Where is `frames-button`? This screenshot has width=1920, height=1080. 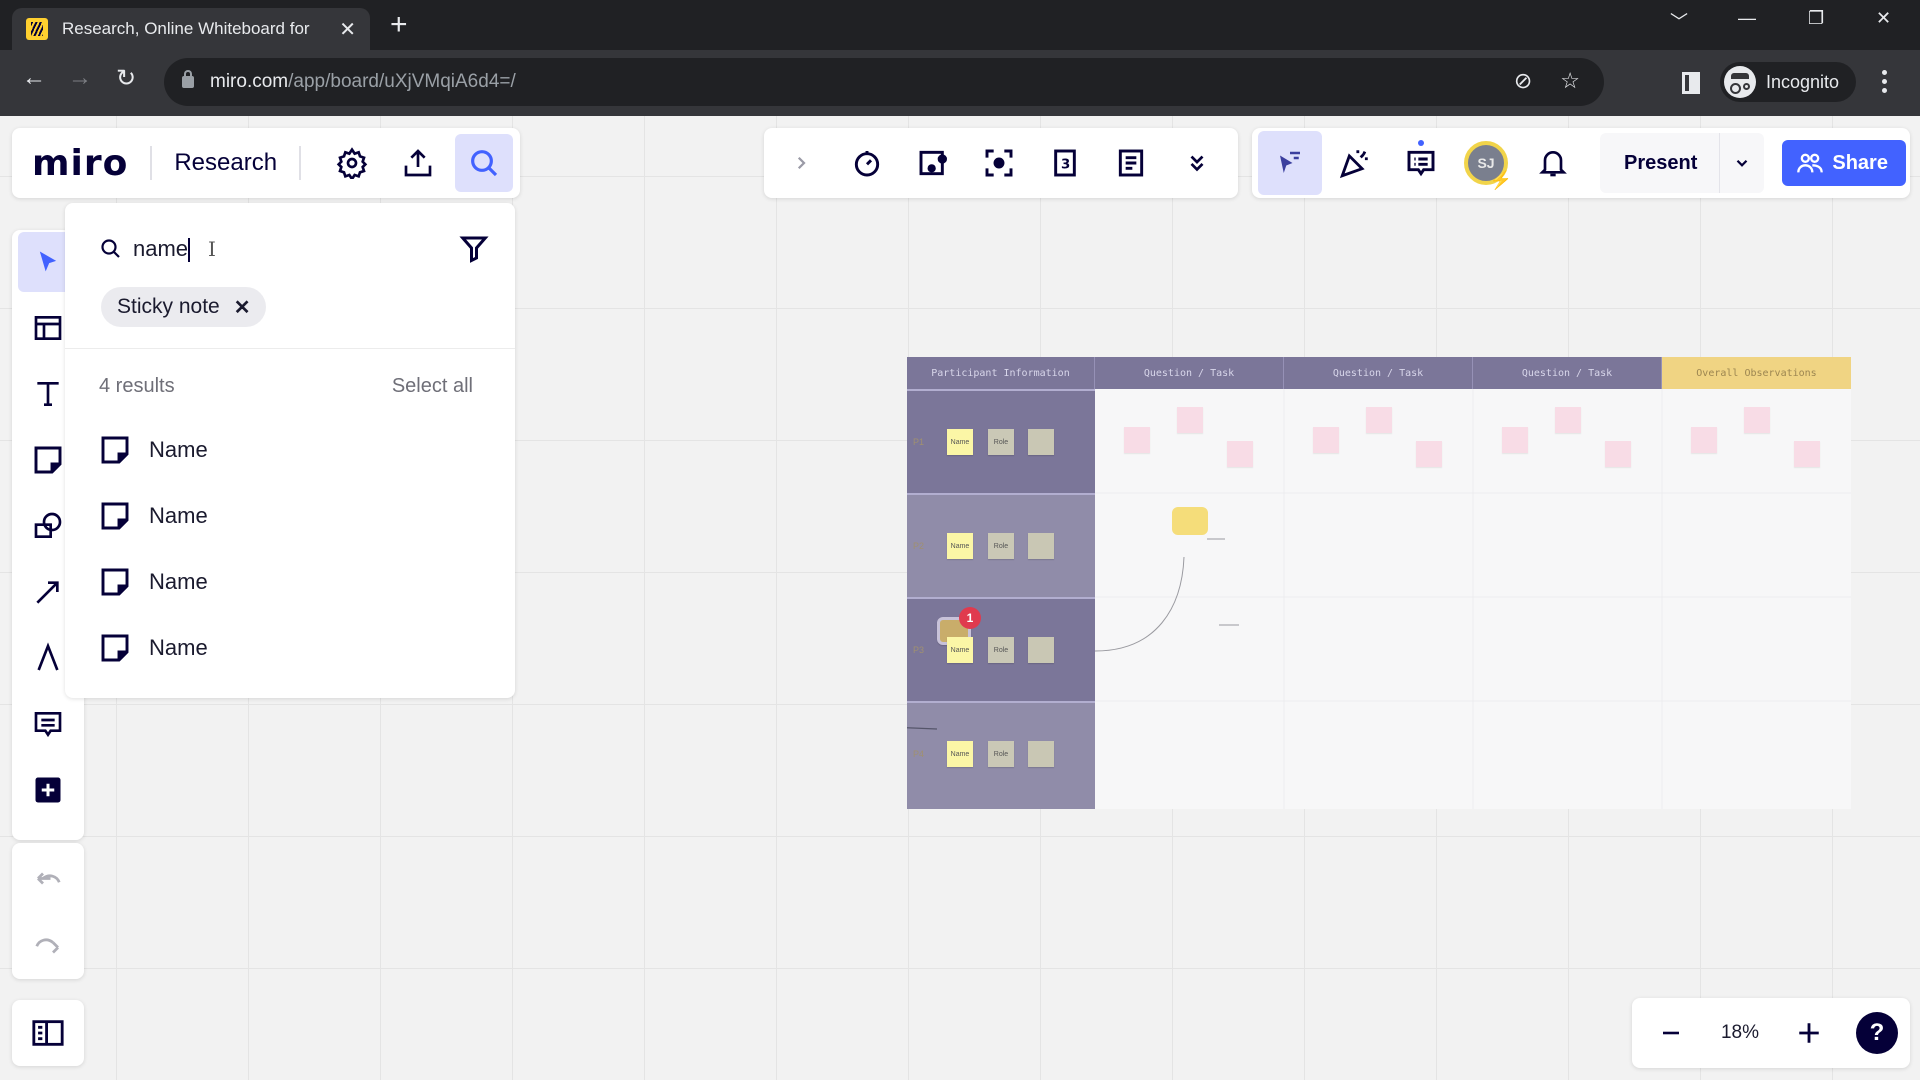 frames-button is located at coordinates (48, 1033).